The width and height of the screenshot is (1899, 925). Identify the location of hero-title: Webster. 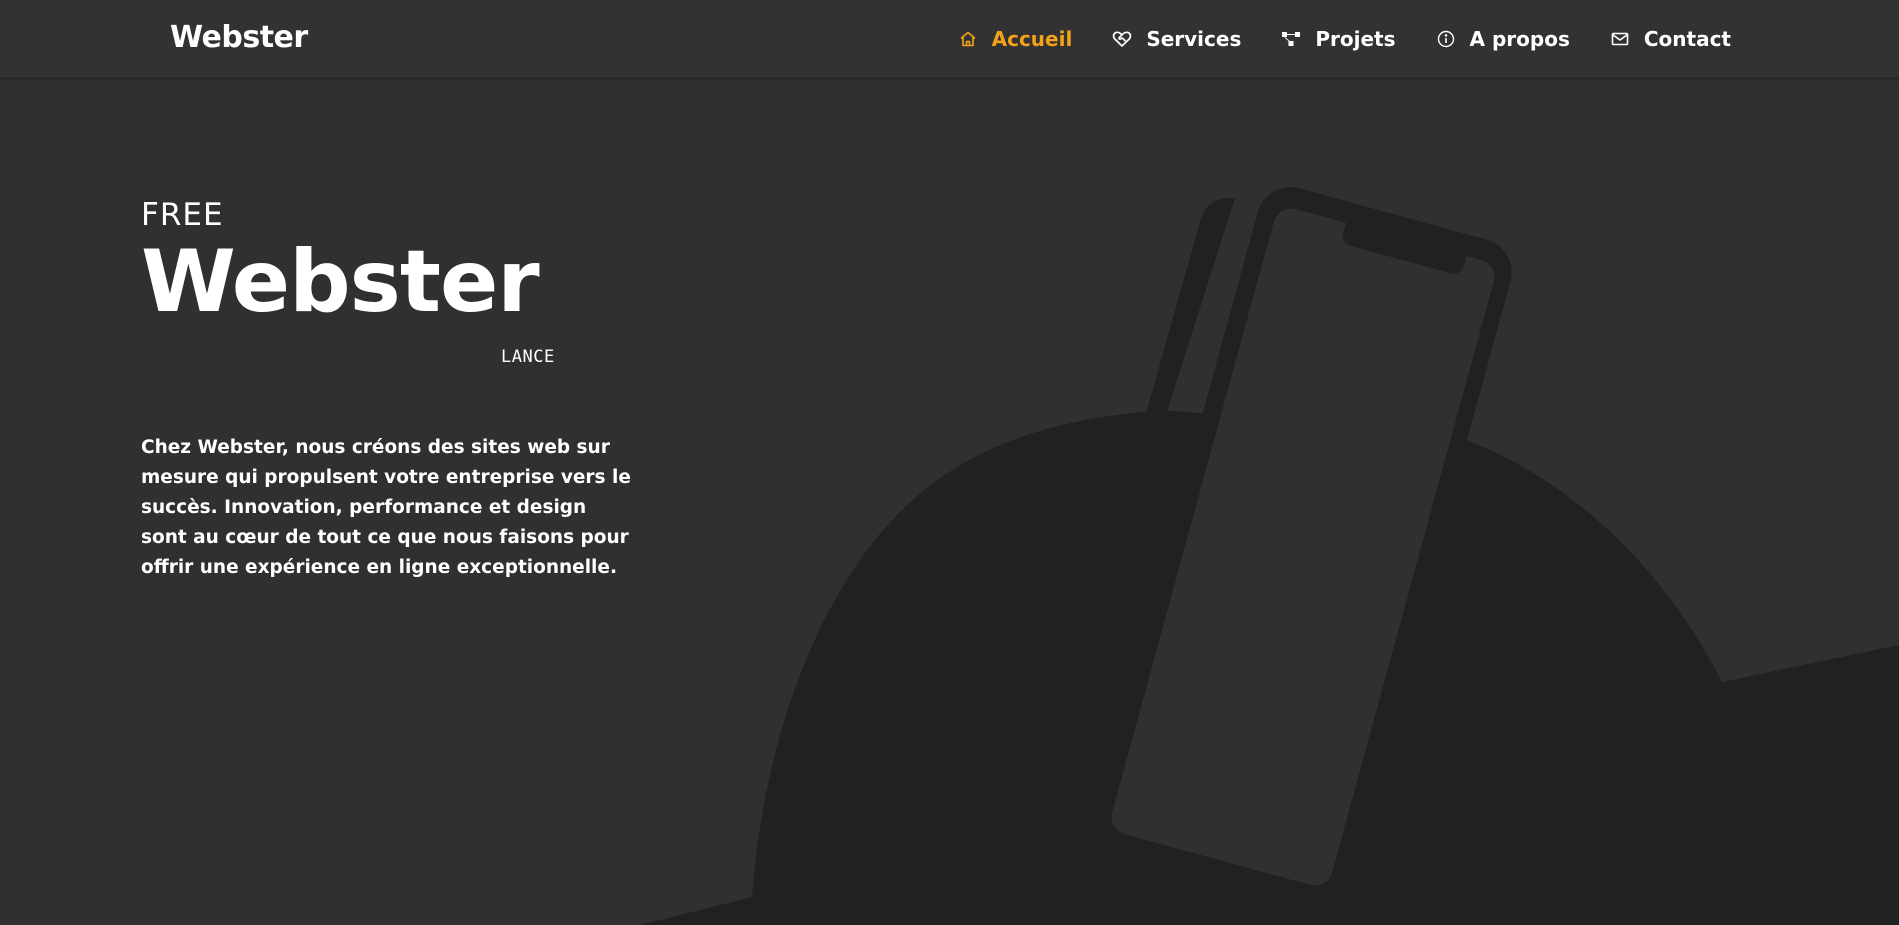
(340, 282).